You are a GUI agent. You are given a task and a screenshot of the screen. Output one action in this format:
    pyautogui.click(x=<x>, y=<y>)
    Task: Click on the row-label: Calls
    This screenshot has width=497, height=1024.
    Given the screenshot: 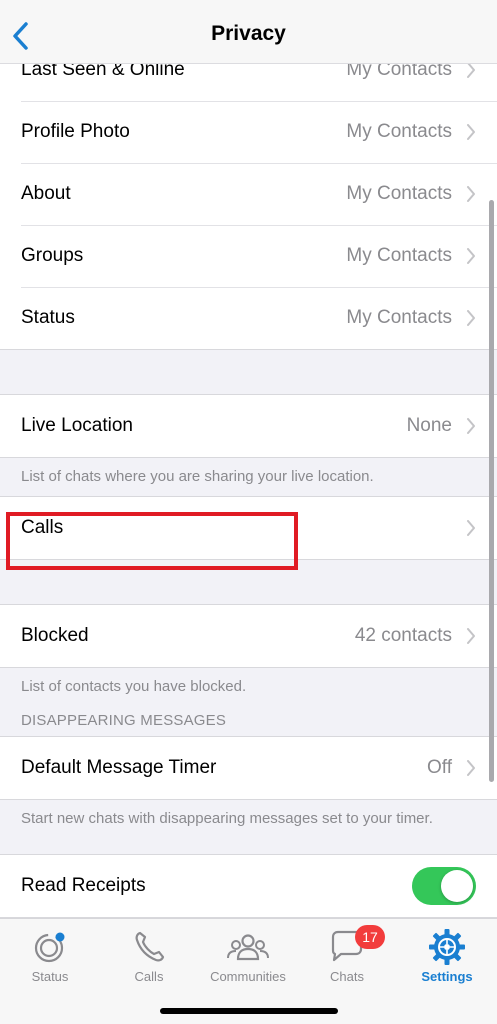 What is the action you would take?
    pyautogui.click(x=42, y=527)
    